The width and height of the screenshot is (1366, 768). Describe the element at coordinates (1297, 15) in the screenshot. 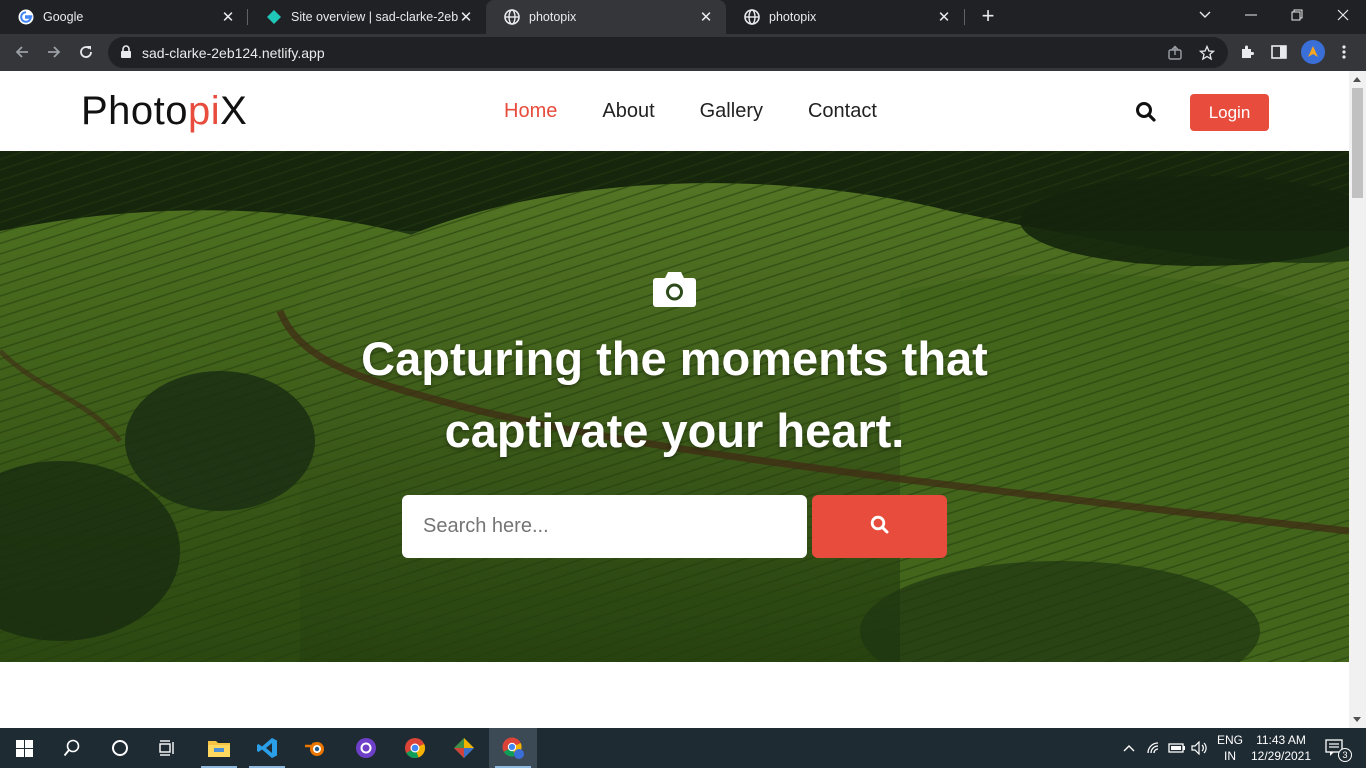

I see `restore-icon` at that location.